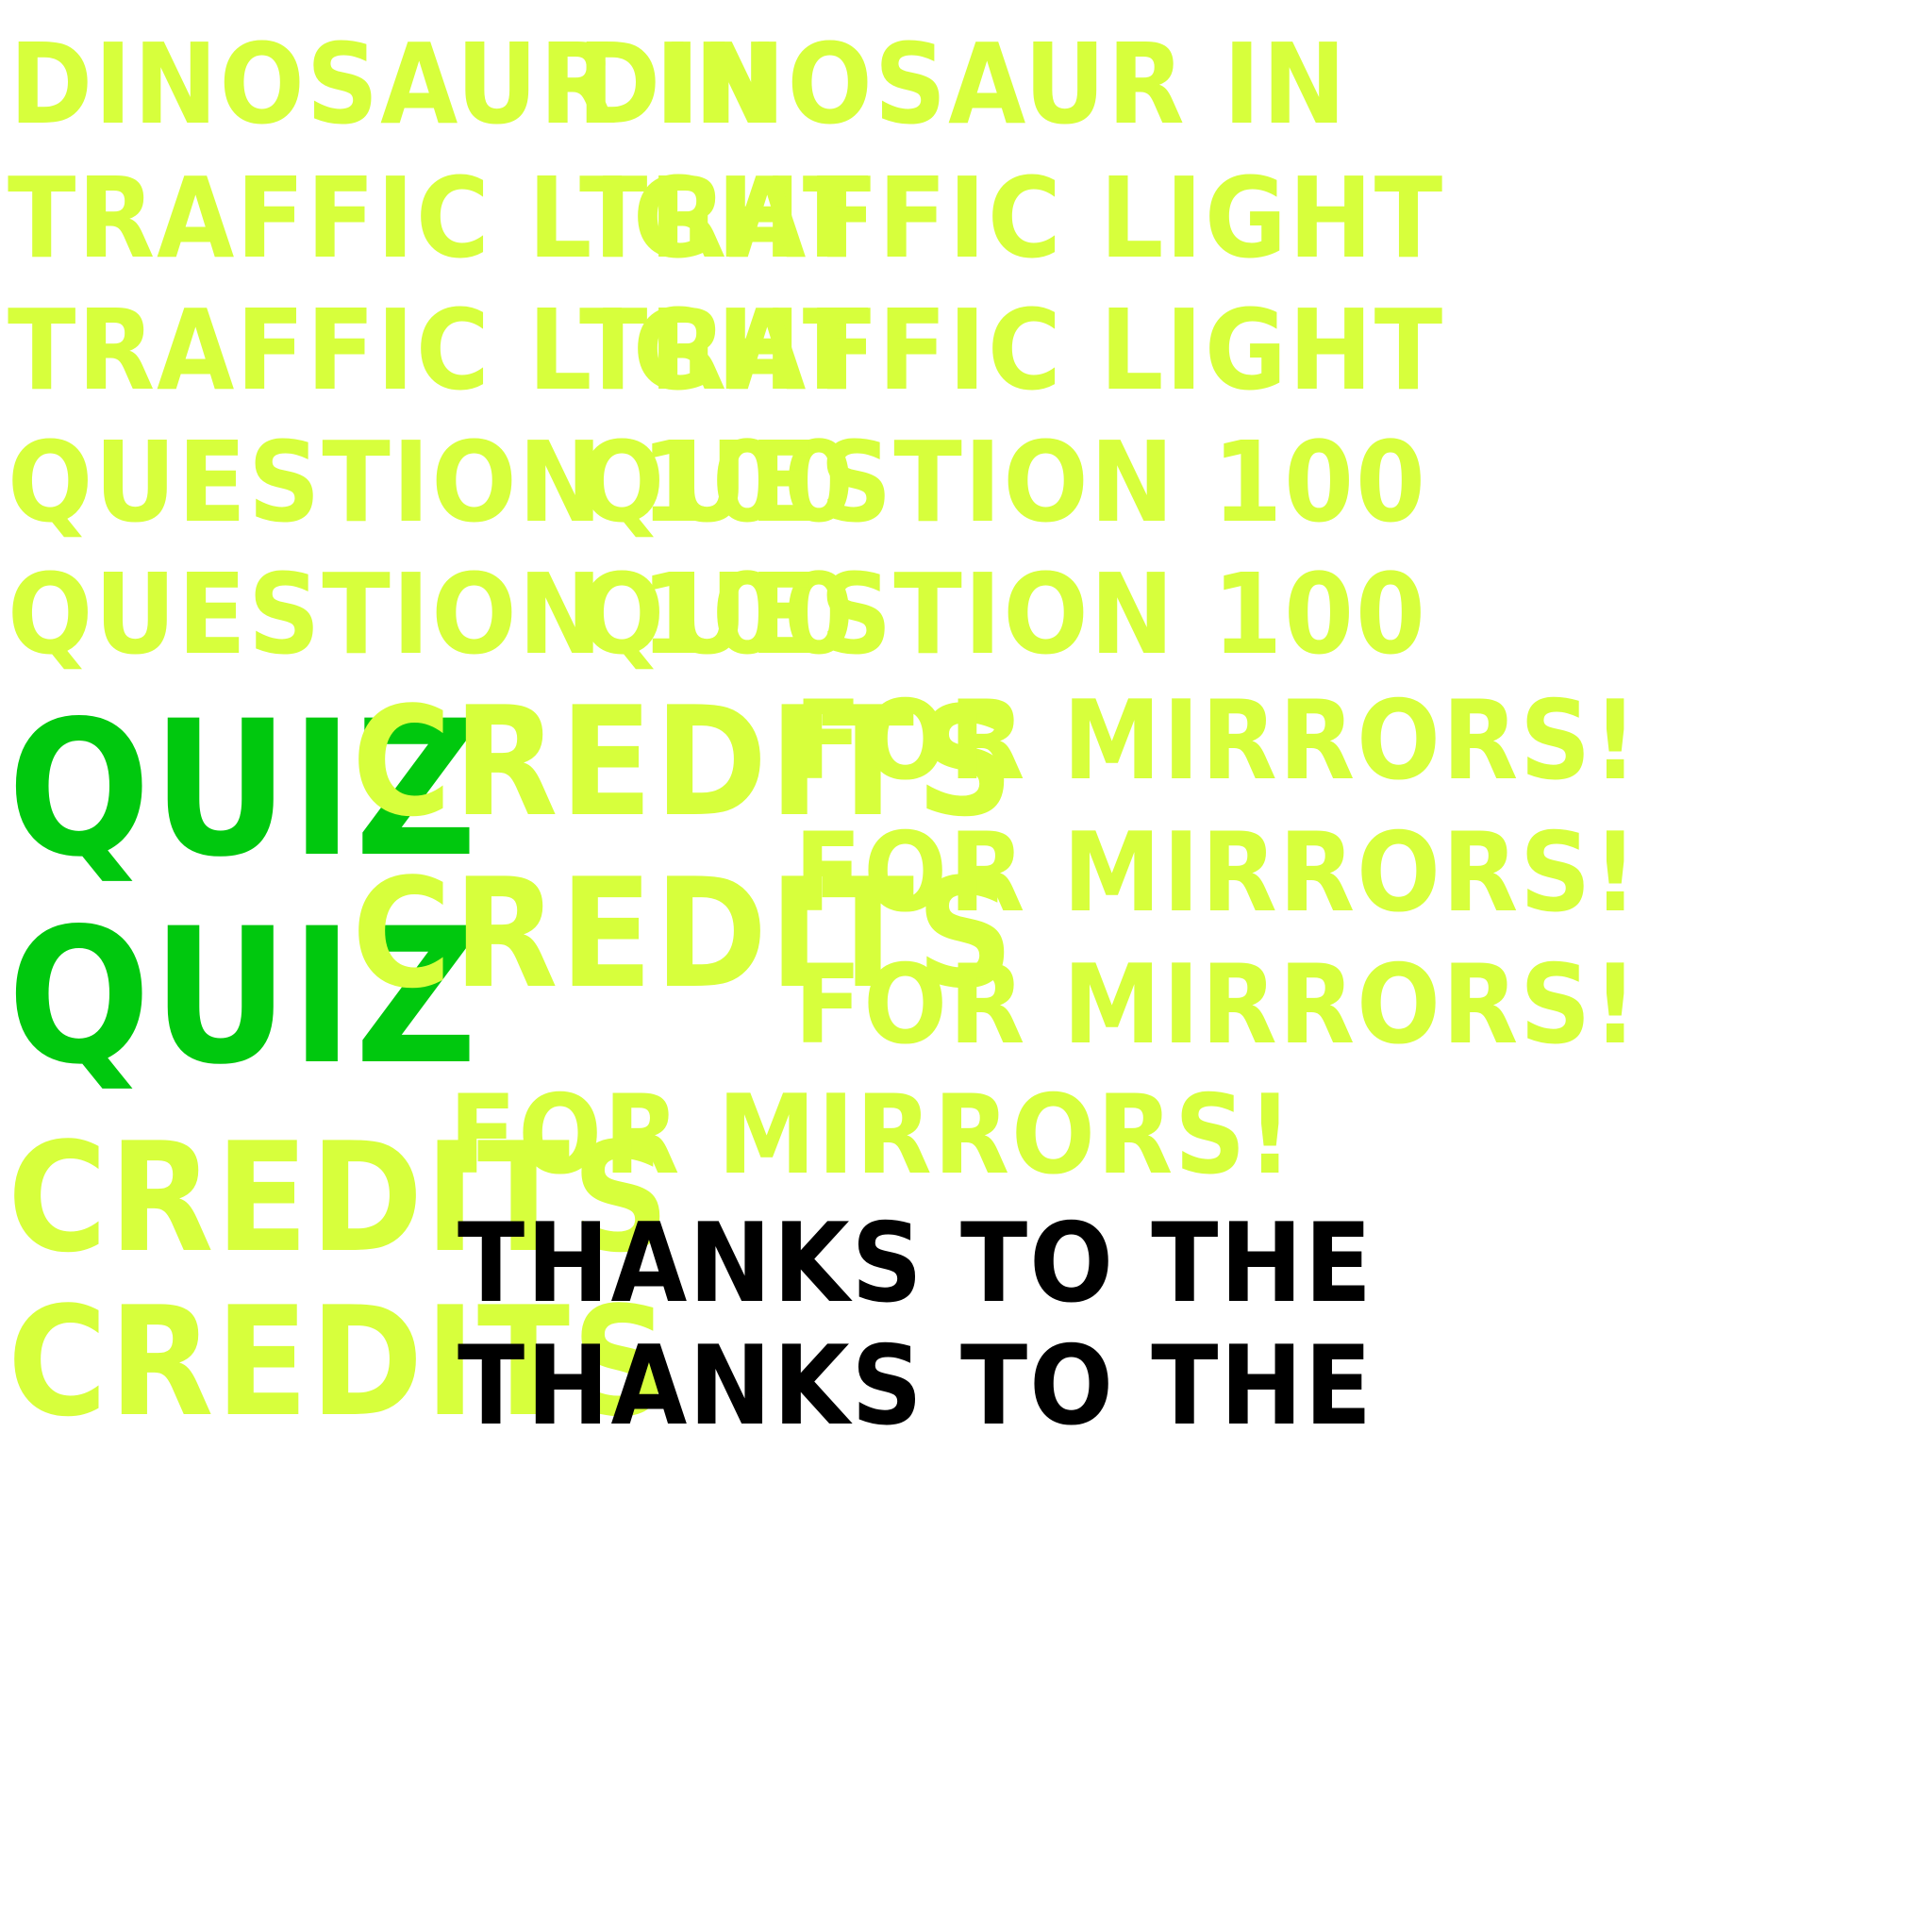 The height and width of the screenshot is (1932, 1932). What do you see at coordinates (1217, 741) in the screenshot?
I see `mirrors-text-1: FOR MIRRORS!` at bounding box center [1217, 741].